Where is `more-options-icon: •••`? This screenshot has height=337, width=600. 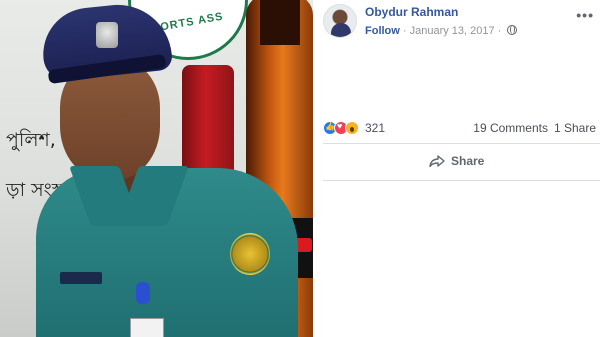 more-options-icon: ••• is located at coordinates (585, 15).